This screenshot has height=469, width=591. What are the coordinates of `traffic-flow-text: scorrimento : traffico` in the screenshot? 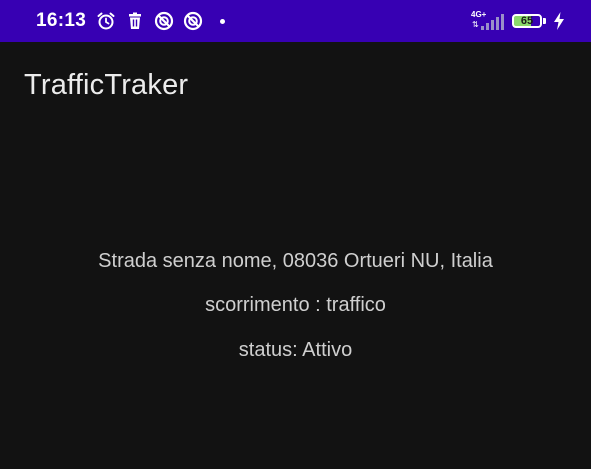 It's located at (295, 305).